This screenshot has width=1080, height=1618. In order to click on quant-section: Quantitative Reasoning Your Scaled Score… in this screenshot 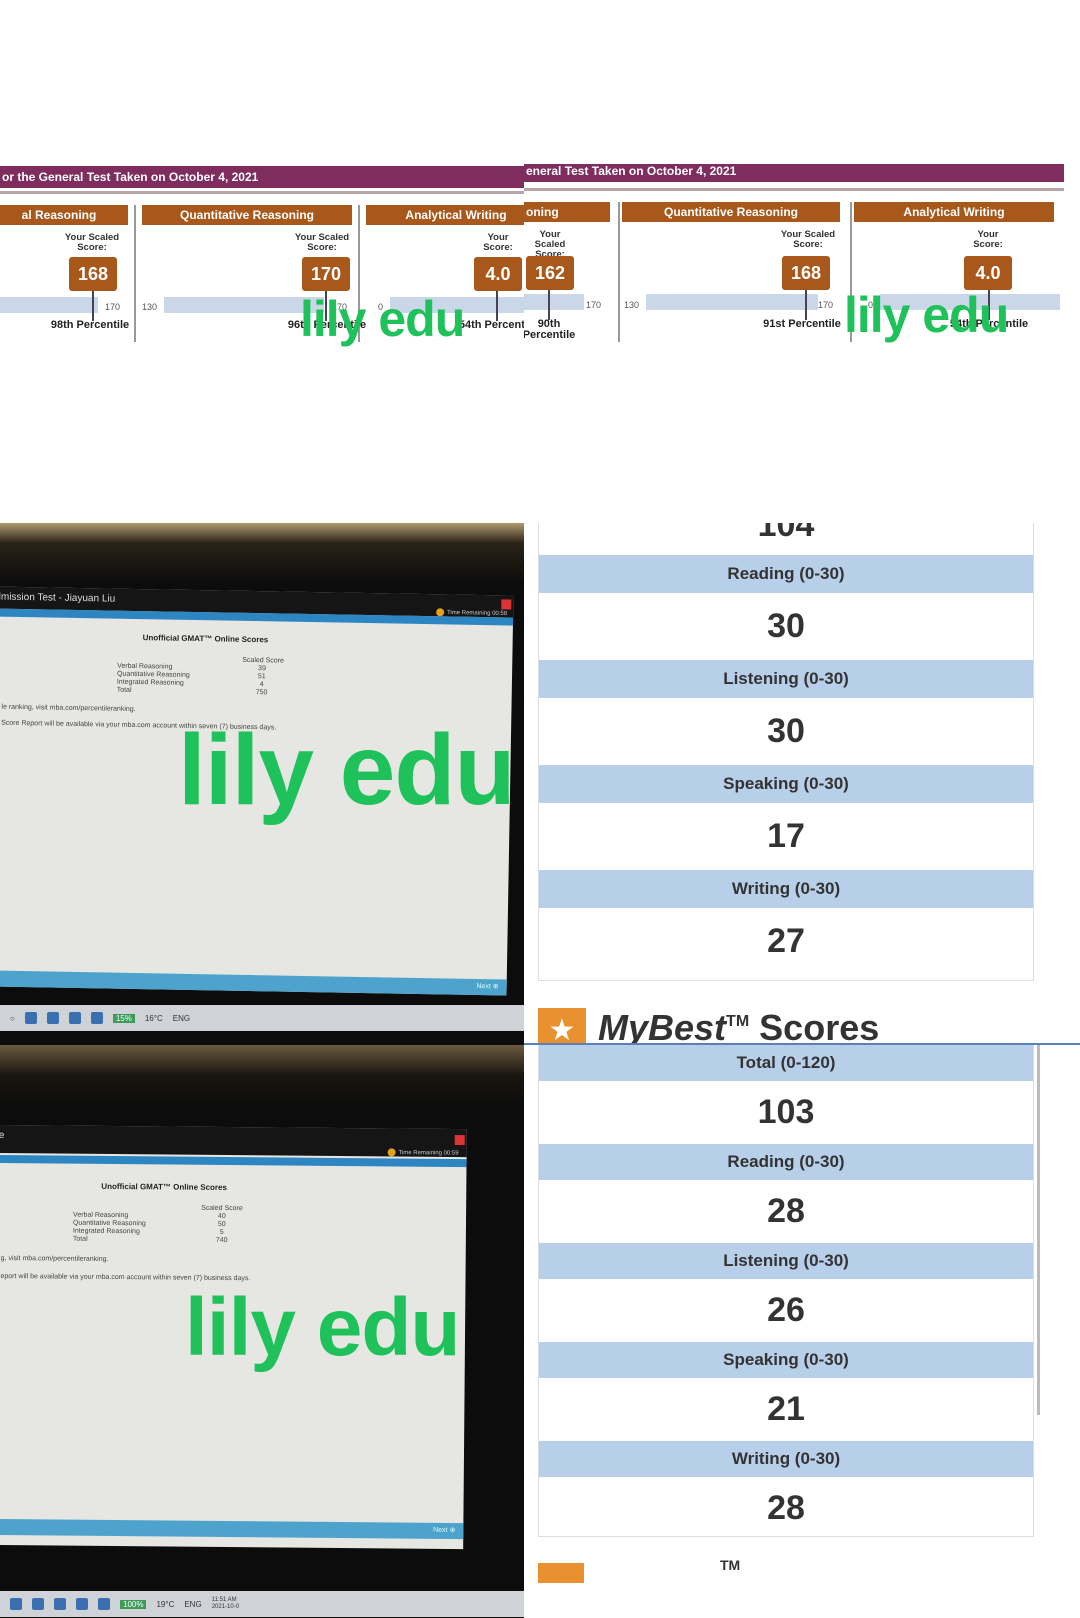, I will do `click(731, 282)`.